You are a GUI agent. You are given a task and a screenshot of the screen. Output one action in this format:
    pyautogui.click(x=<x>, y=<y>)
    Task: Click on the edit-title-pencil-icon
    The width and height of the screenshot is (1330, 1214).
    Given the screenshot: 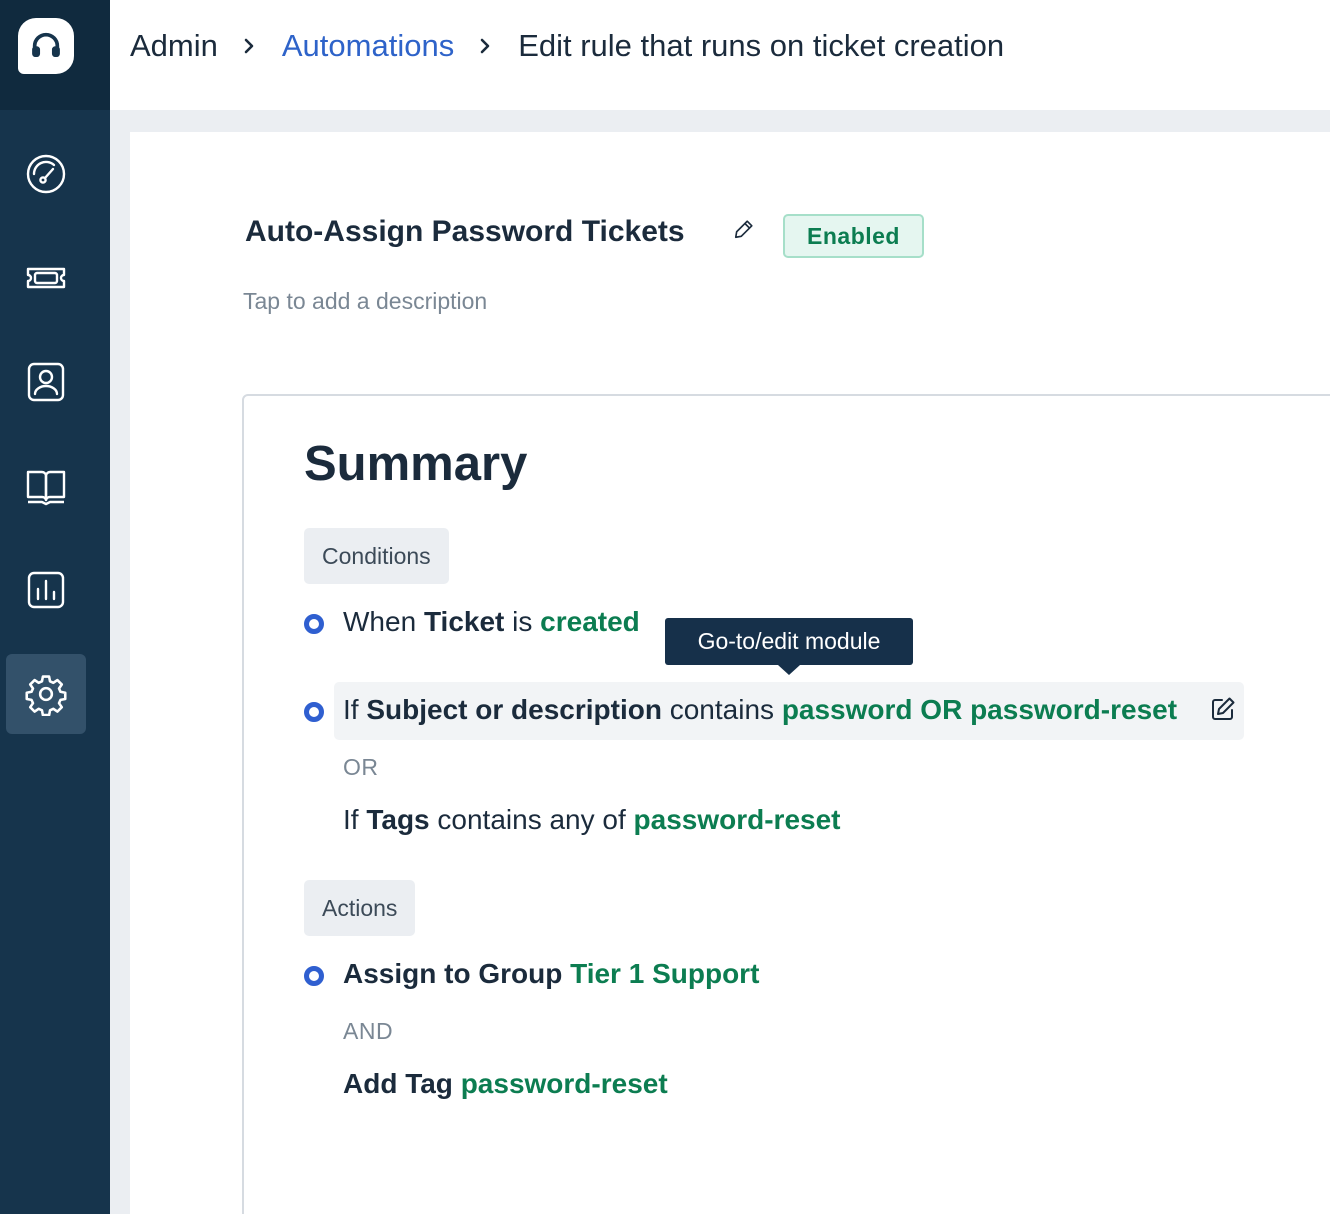 What is the action you would take?
    pyautogui.click(x=744, y=229)
    